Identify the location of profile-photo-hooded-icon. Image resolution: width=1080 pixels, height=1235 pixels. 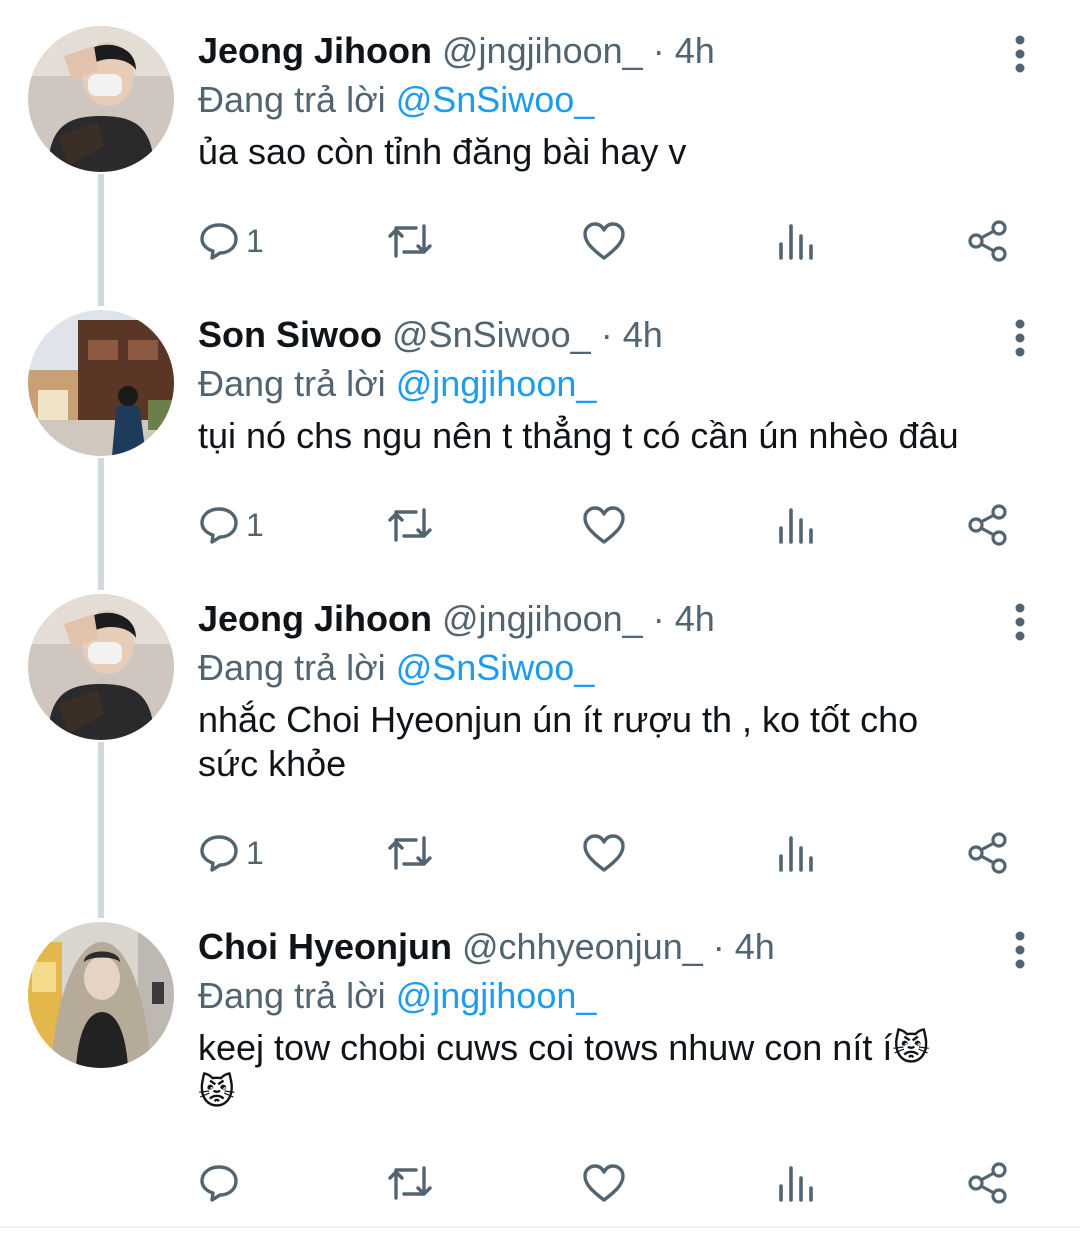
(101, 995).